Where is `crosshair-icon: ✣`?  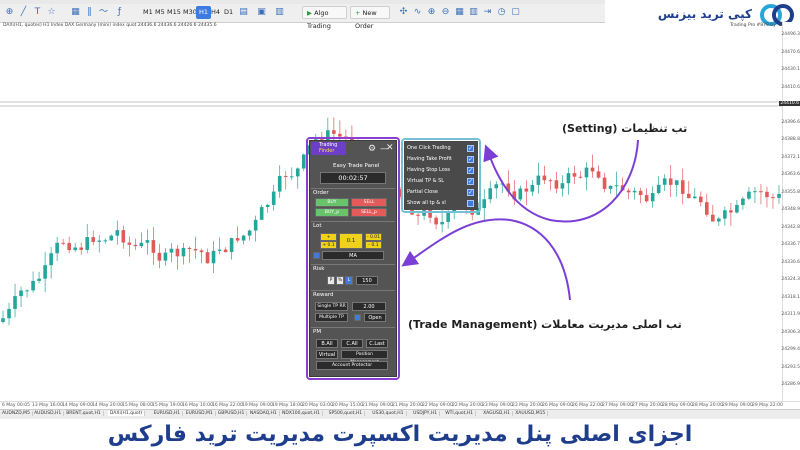 crosshair-icon: ✣ is located at coordinates (403, 12).